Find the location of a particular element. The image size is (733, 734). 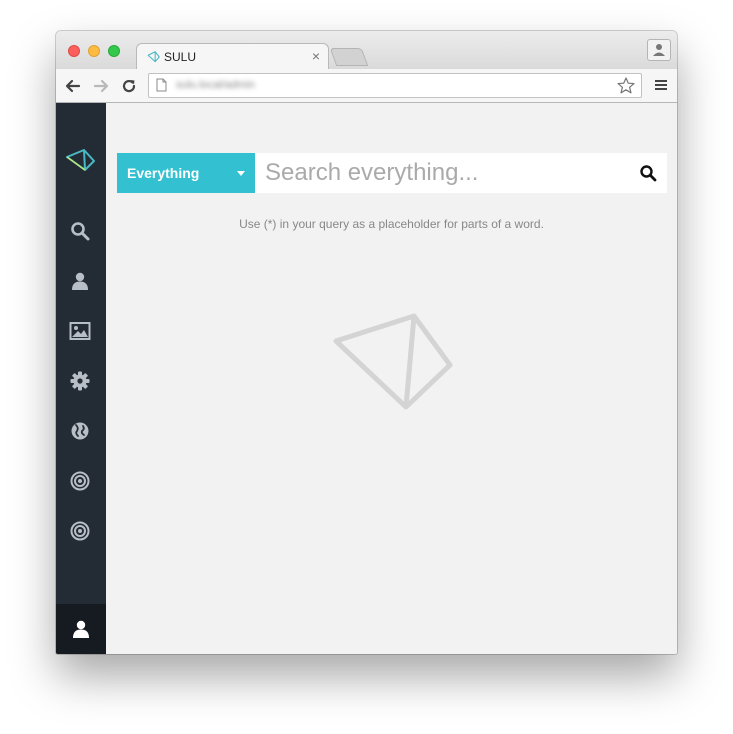

tab-close-icon: × is located at coordinates (316, 56).